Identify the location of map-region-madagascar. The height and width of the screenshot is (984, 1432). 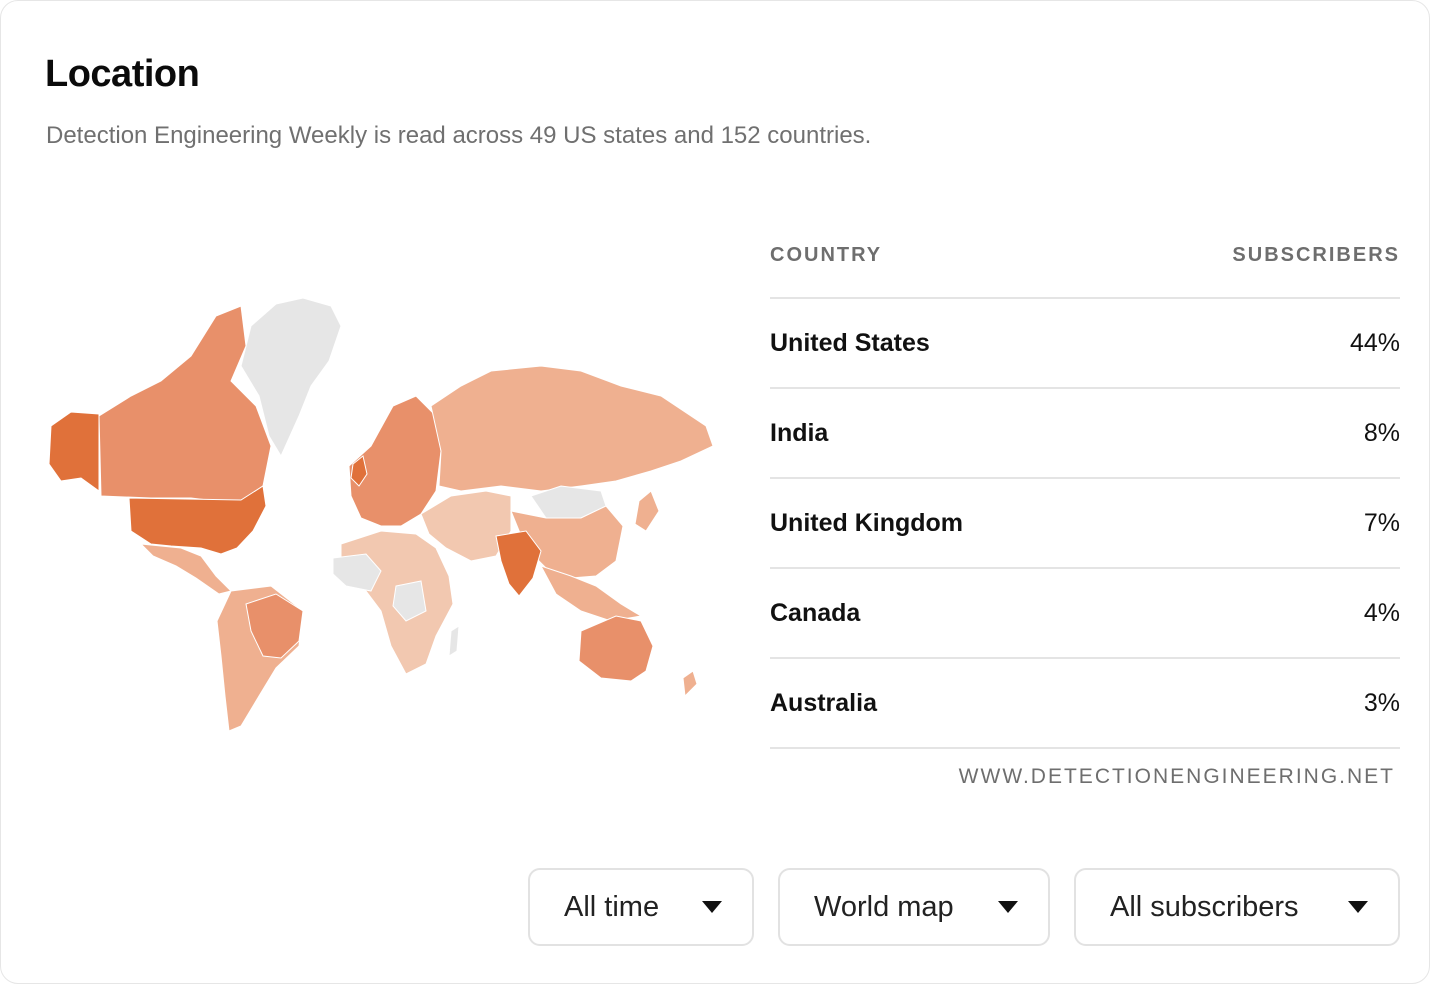
(454, 641).